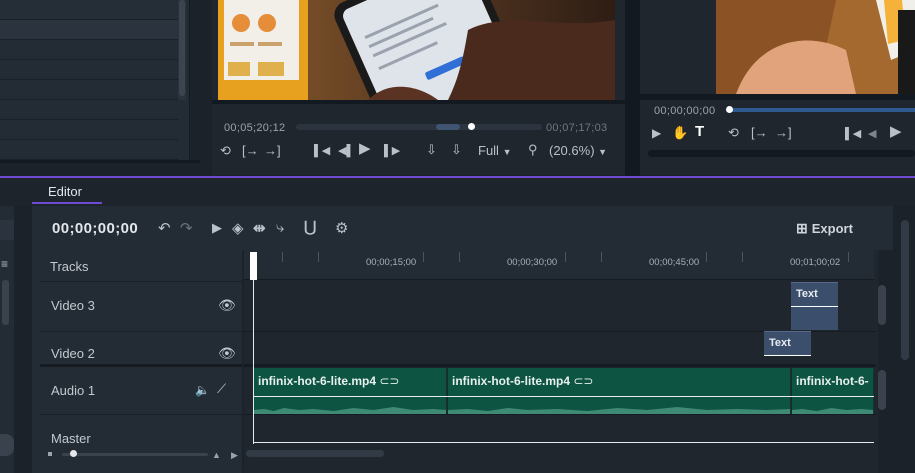 The height and width of the screenshot is (473, 915). Describe the element at coordinates (511, 381) in the screenshot. I see `audio-clip-label: infinix-hot-6-lite.mp4` at that location.